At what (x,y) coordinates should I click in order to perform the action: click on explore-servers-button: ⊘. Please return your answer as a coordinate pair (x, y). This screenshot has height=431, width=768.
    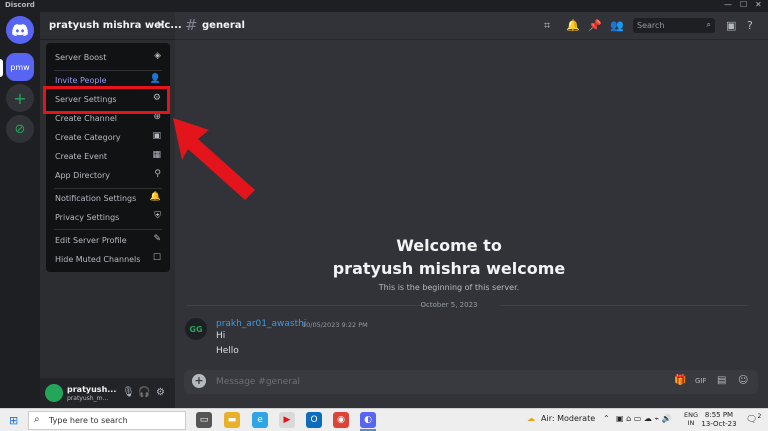
    Looking at the image, I should click on (20, 129).